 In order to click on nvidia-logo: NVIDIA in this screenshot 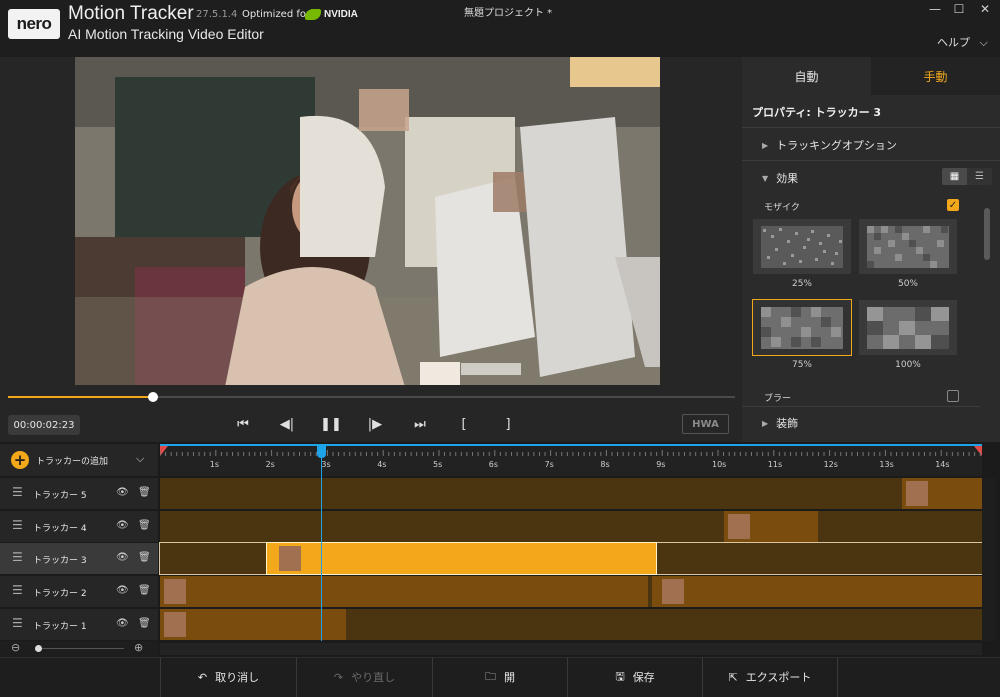, I will do `click(336, 14)`.